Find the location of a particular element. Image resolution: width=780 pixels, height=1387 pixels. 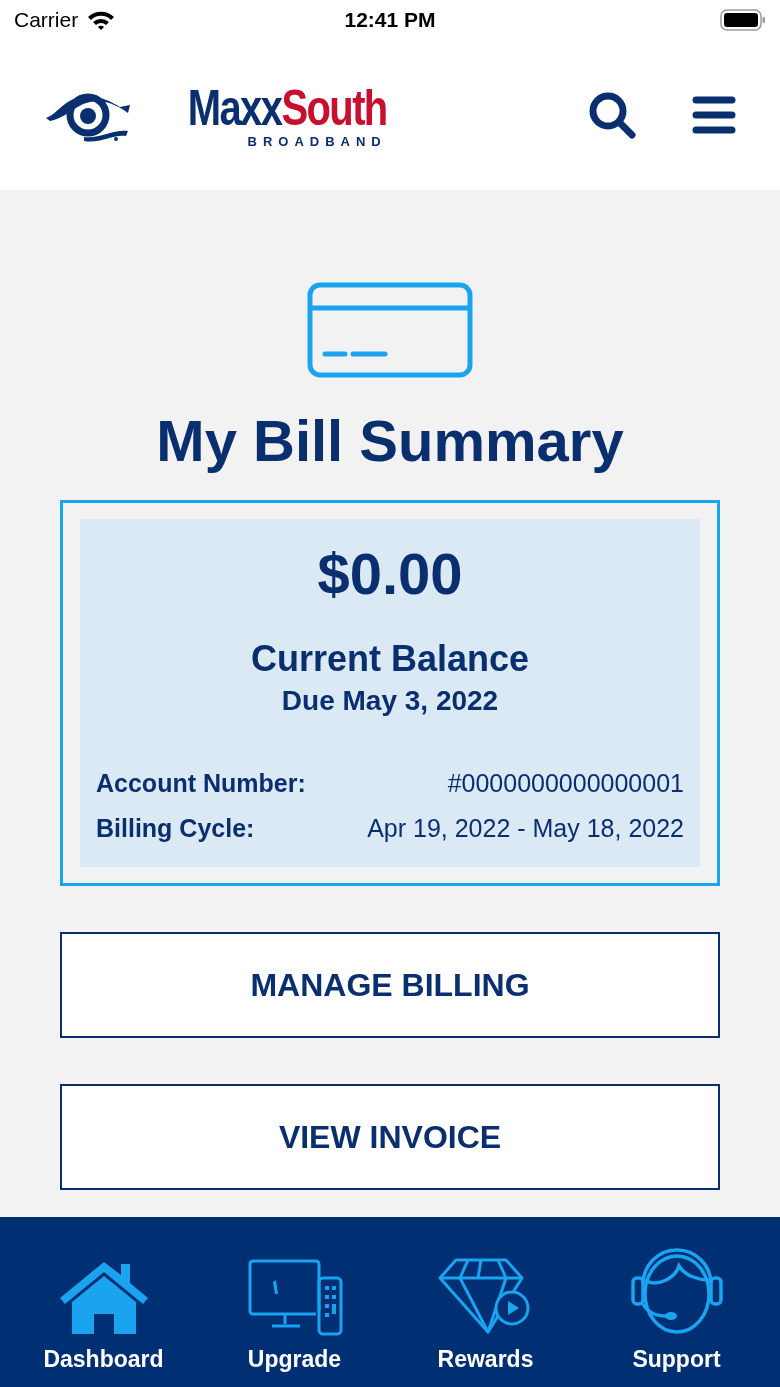

logo-text: South is located at coordinates (334, 107).